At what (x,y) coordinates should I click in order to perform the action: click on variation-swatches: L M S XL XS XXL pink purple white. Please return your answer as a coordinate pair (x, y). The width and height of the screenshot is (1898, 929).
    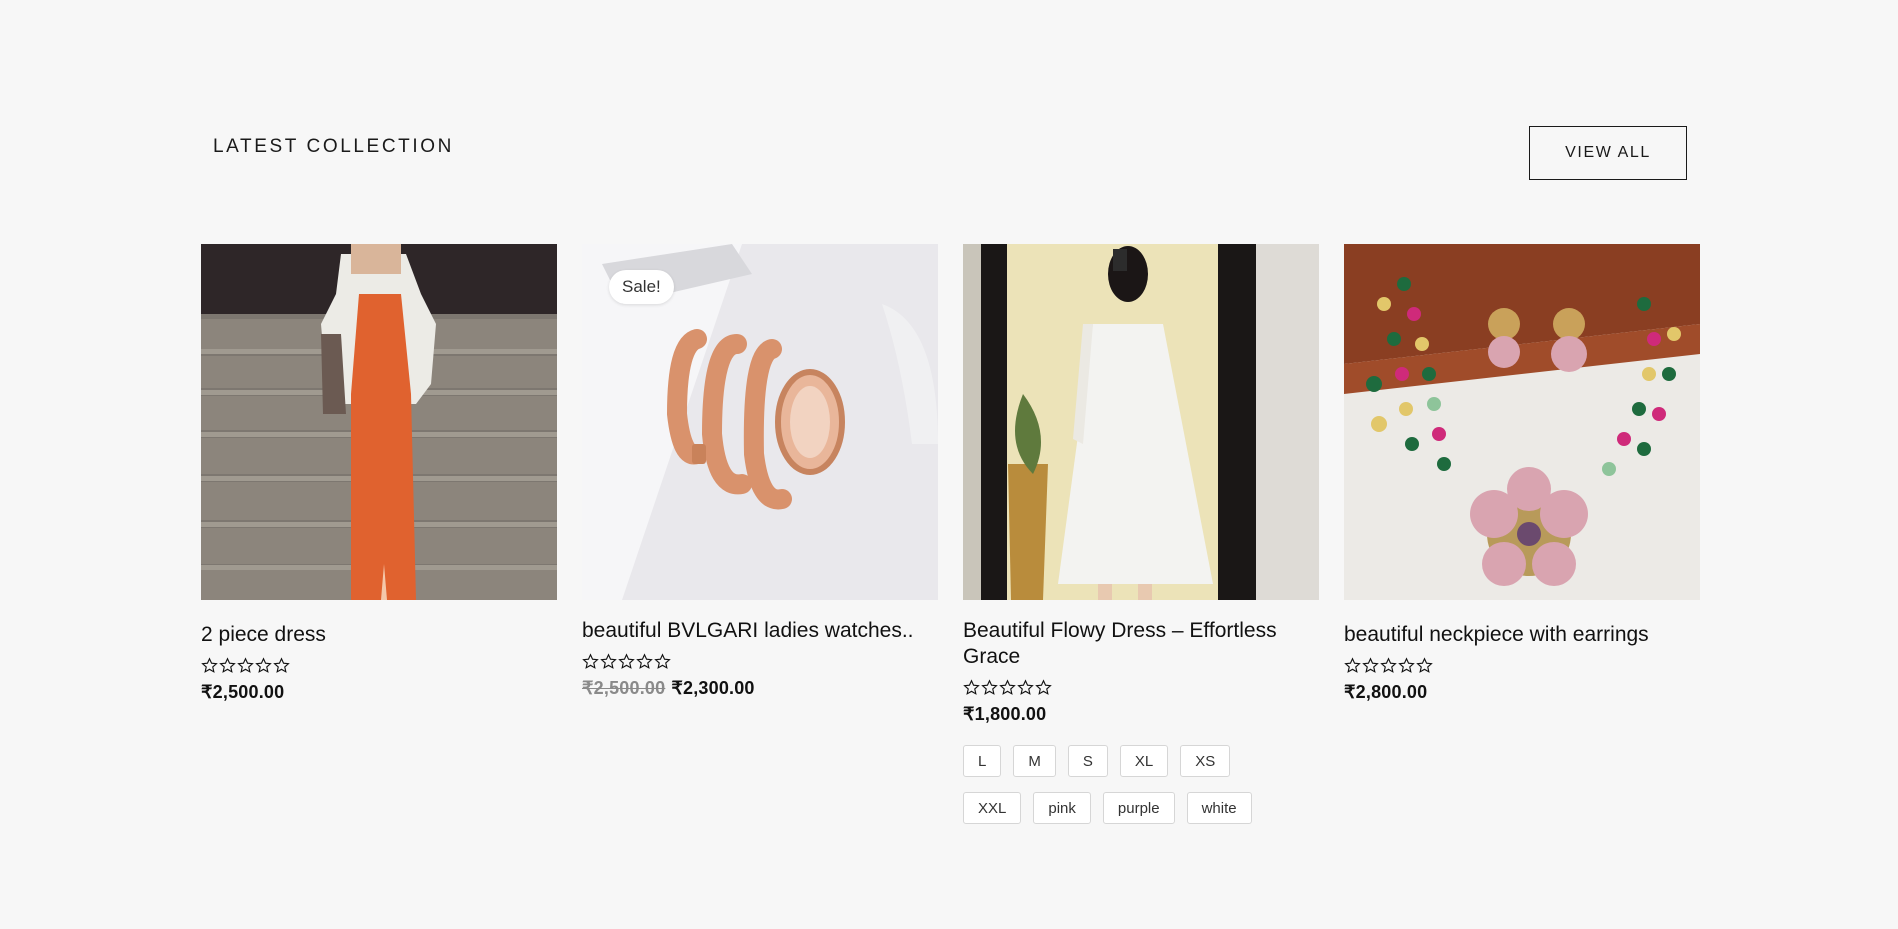
    Looking at the image, I should click on (1128, 784).